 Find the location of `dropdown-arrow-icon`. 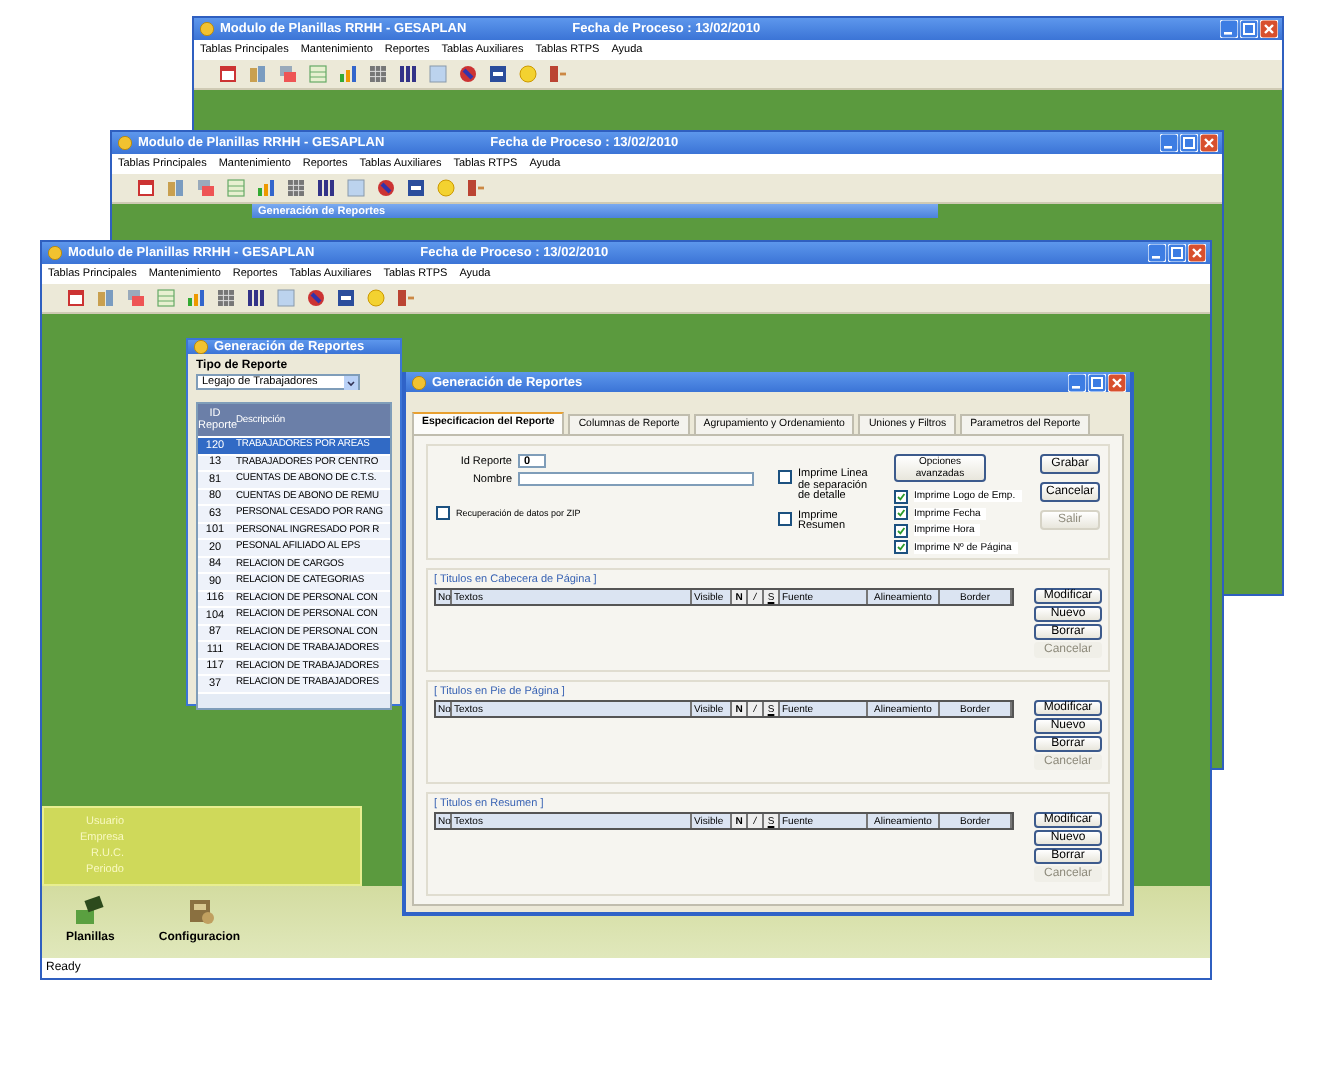

dropdown-arrow-icon is located at coordinates (351, 382).